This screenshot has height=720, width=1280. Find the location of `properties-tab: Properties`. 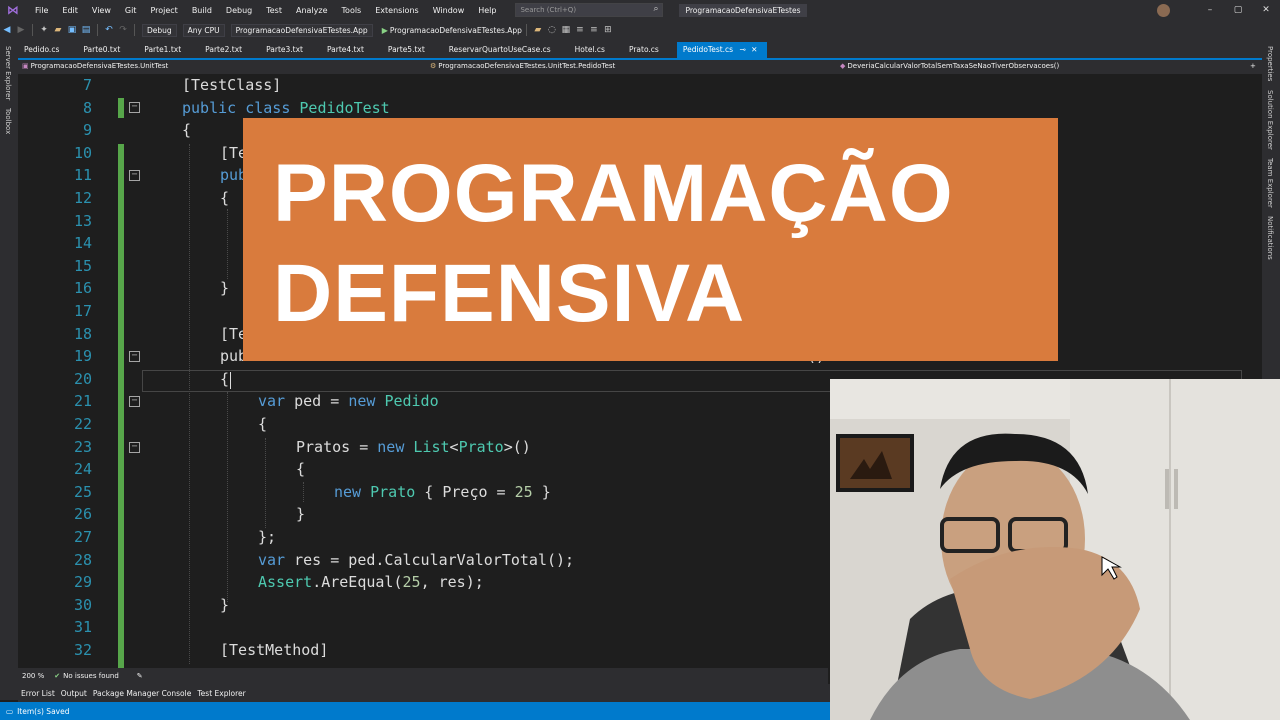

properties-tab: Properties is located at coordinates (1270, 63).